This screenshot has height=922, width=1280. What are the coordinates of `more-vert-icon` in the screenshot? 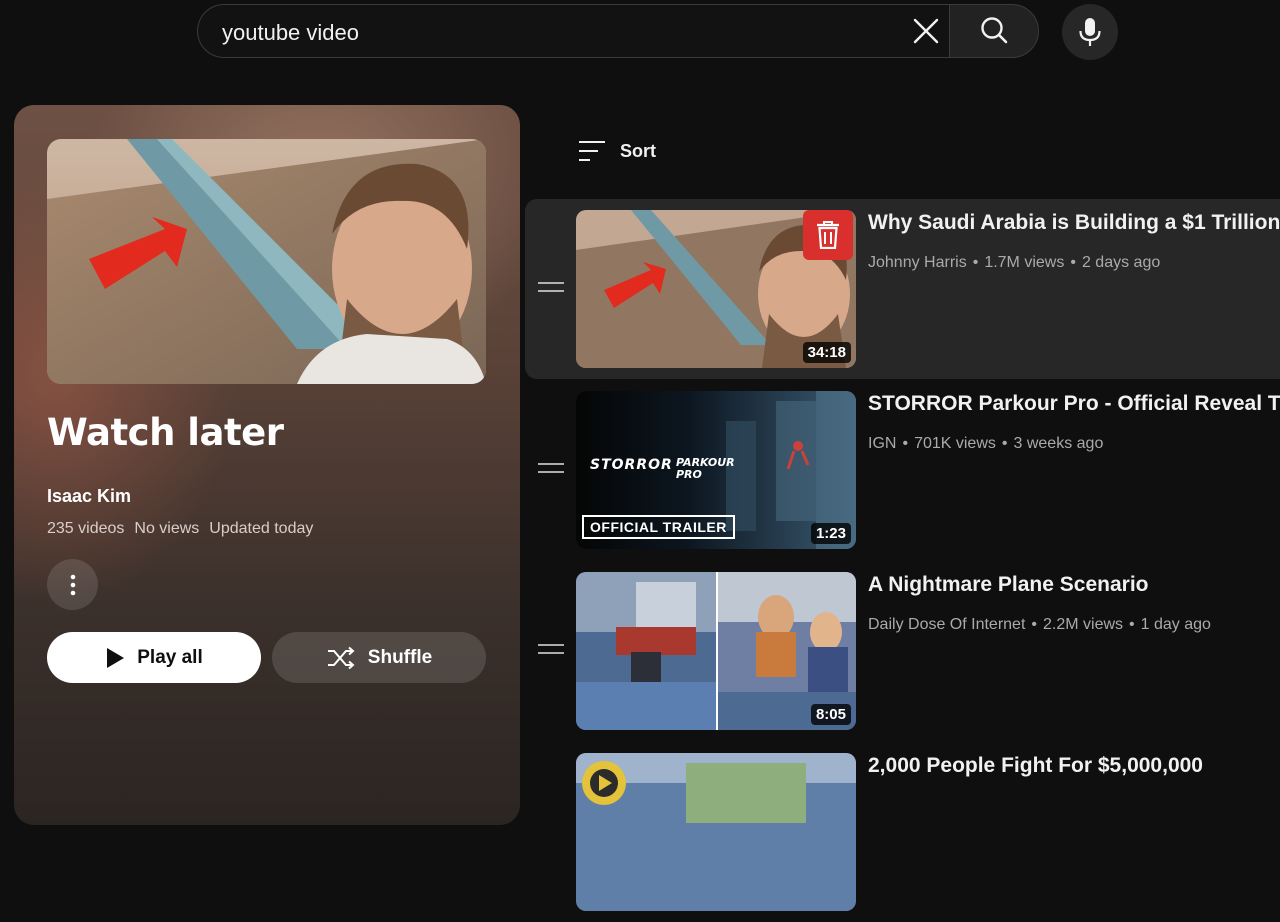 It's located at (72, 584).